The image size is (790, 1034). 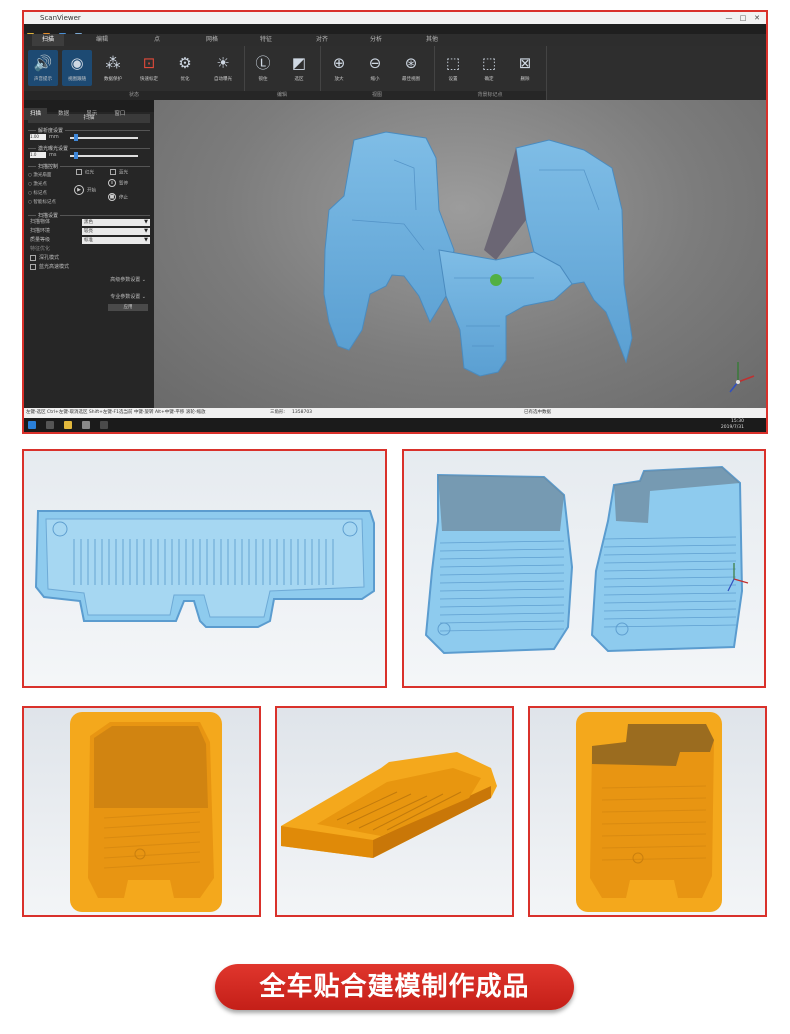 What do you see at coordinates (76, 137) in the screenshot?
I see `resolution-slider-handle` at bounding box center [76, 137].